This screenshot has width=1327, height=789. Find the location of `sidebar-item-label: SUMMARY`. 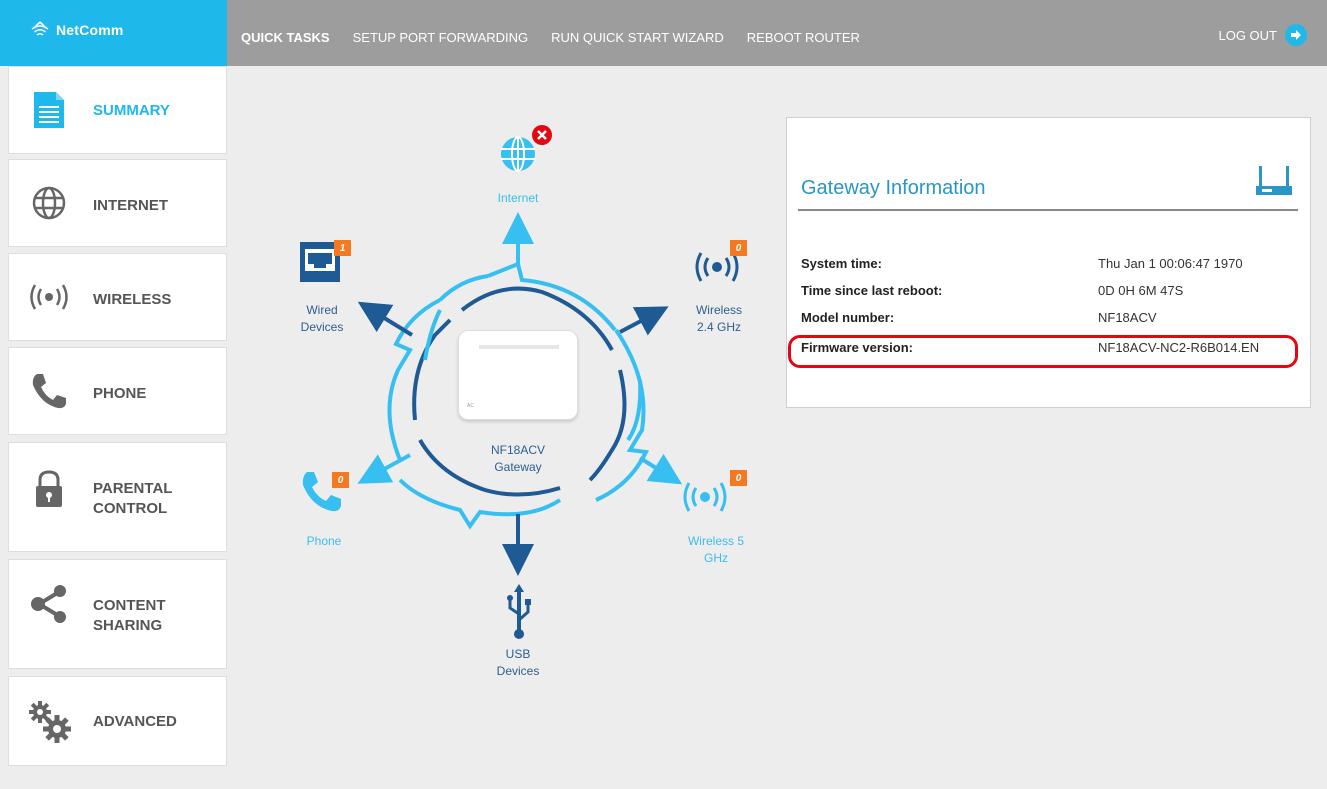

sidebar-item-label: SUMMARY is located at coordinates (131, 110).